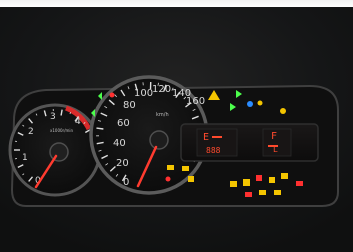 The image size is (353, 252). I want to click on center-display-left-segment-bar, so click(217, 137).